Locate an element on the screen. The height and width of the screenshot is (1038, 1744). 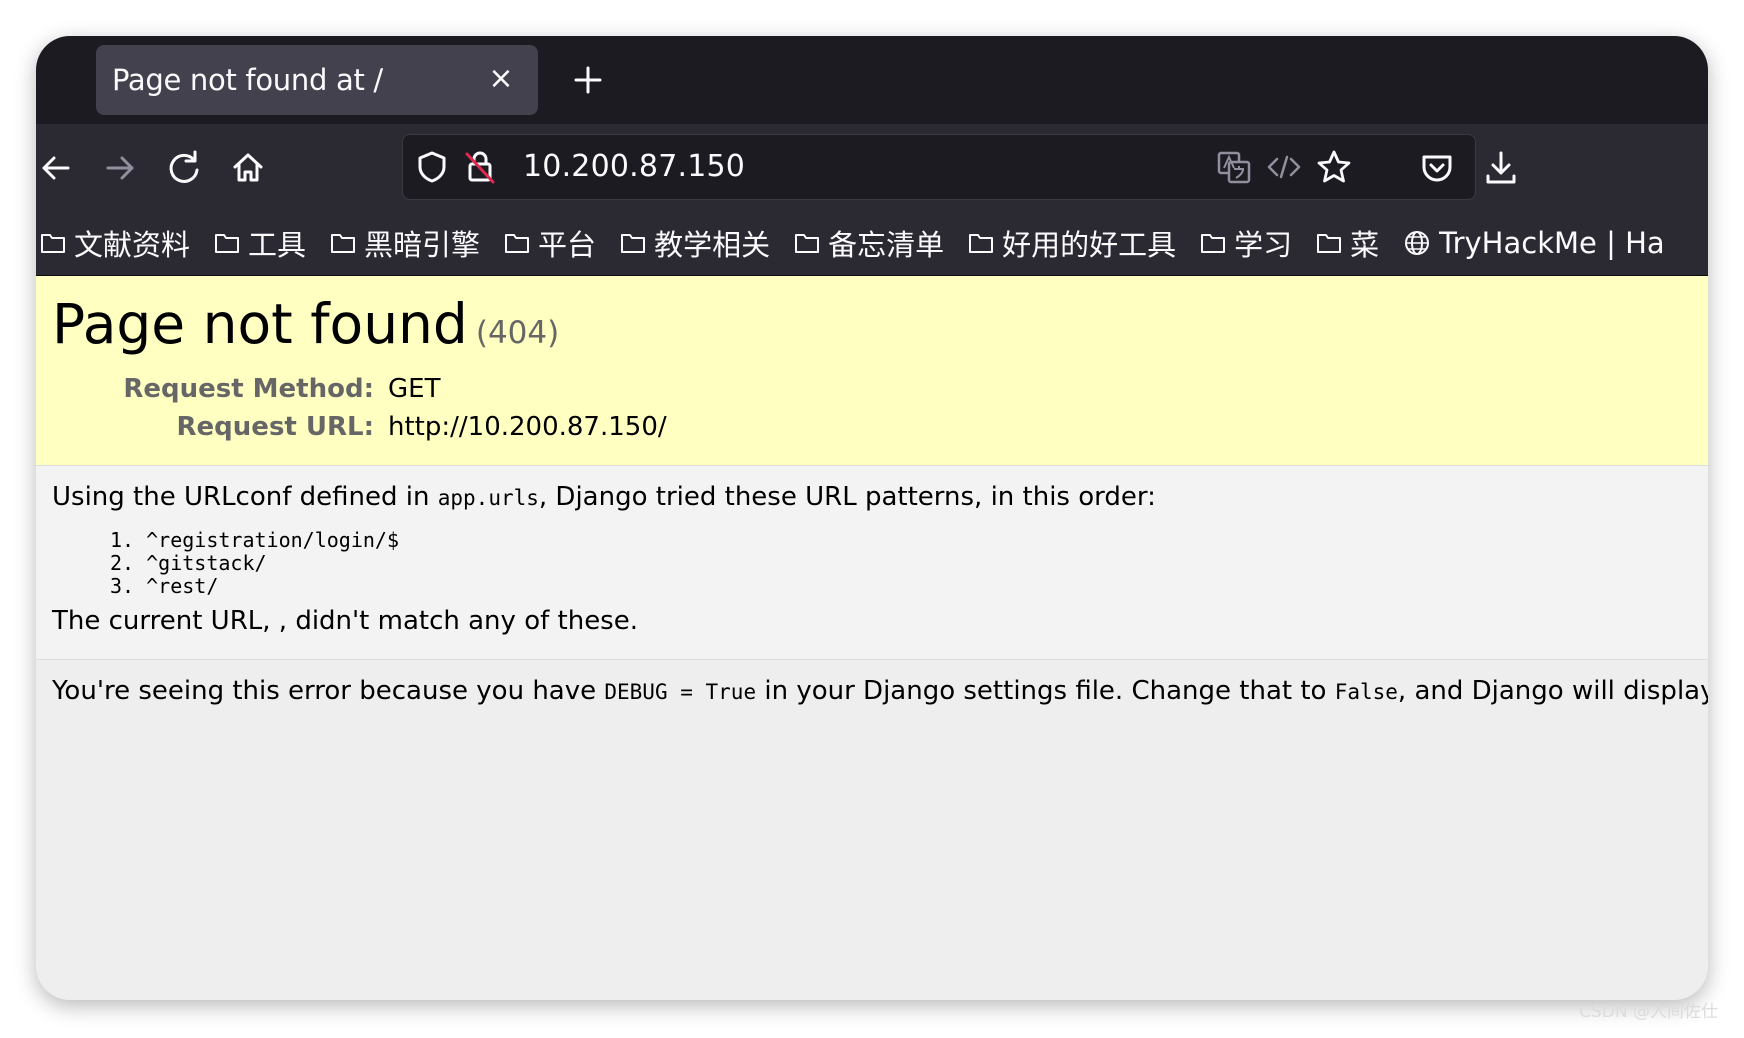
translate-icon is located at coordinates (1234, 167).